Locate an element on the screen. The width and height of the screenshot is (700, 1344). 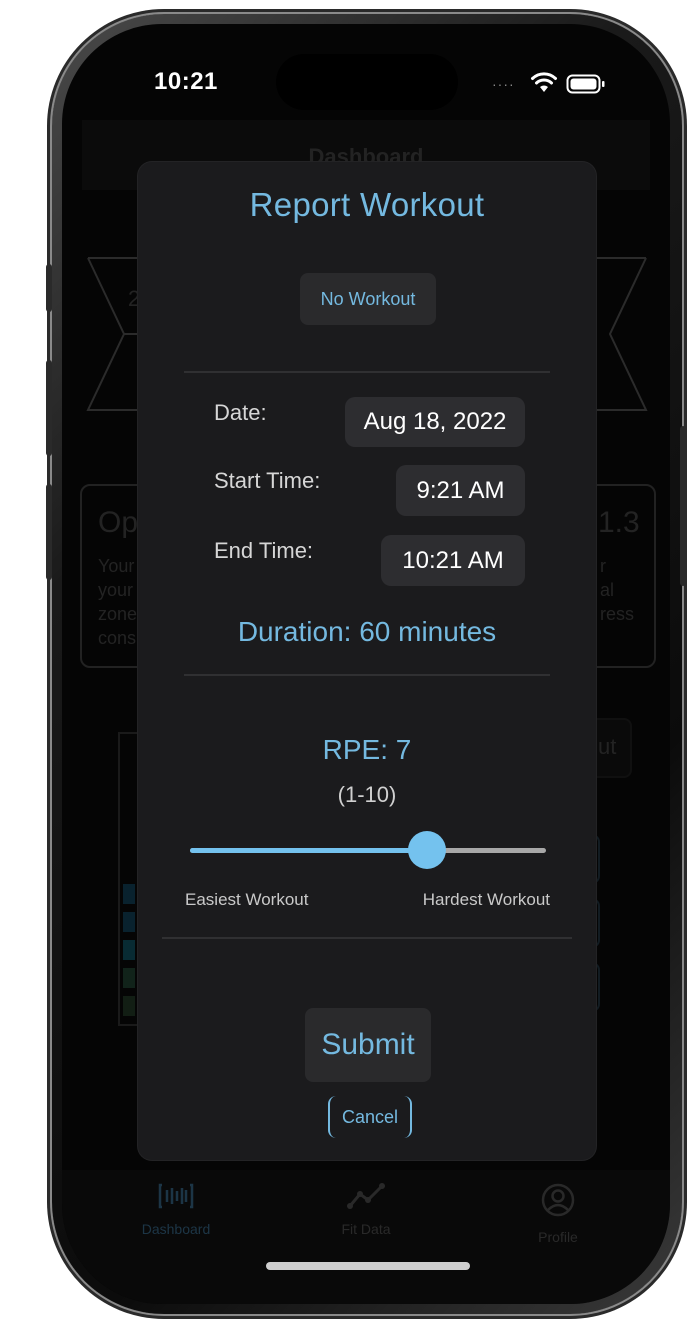
slider-max-label: Hardest Workout is located at coordinates (486, 899).